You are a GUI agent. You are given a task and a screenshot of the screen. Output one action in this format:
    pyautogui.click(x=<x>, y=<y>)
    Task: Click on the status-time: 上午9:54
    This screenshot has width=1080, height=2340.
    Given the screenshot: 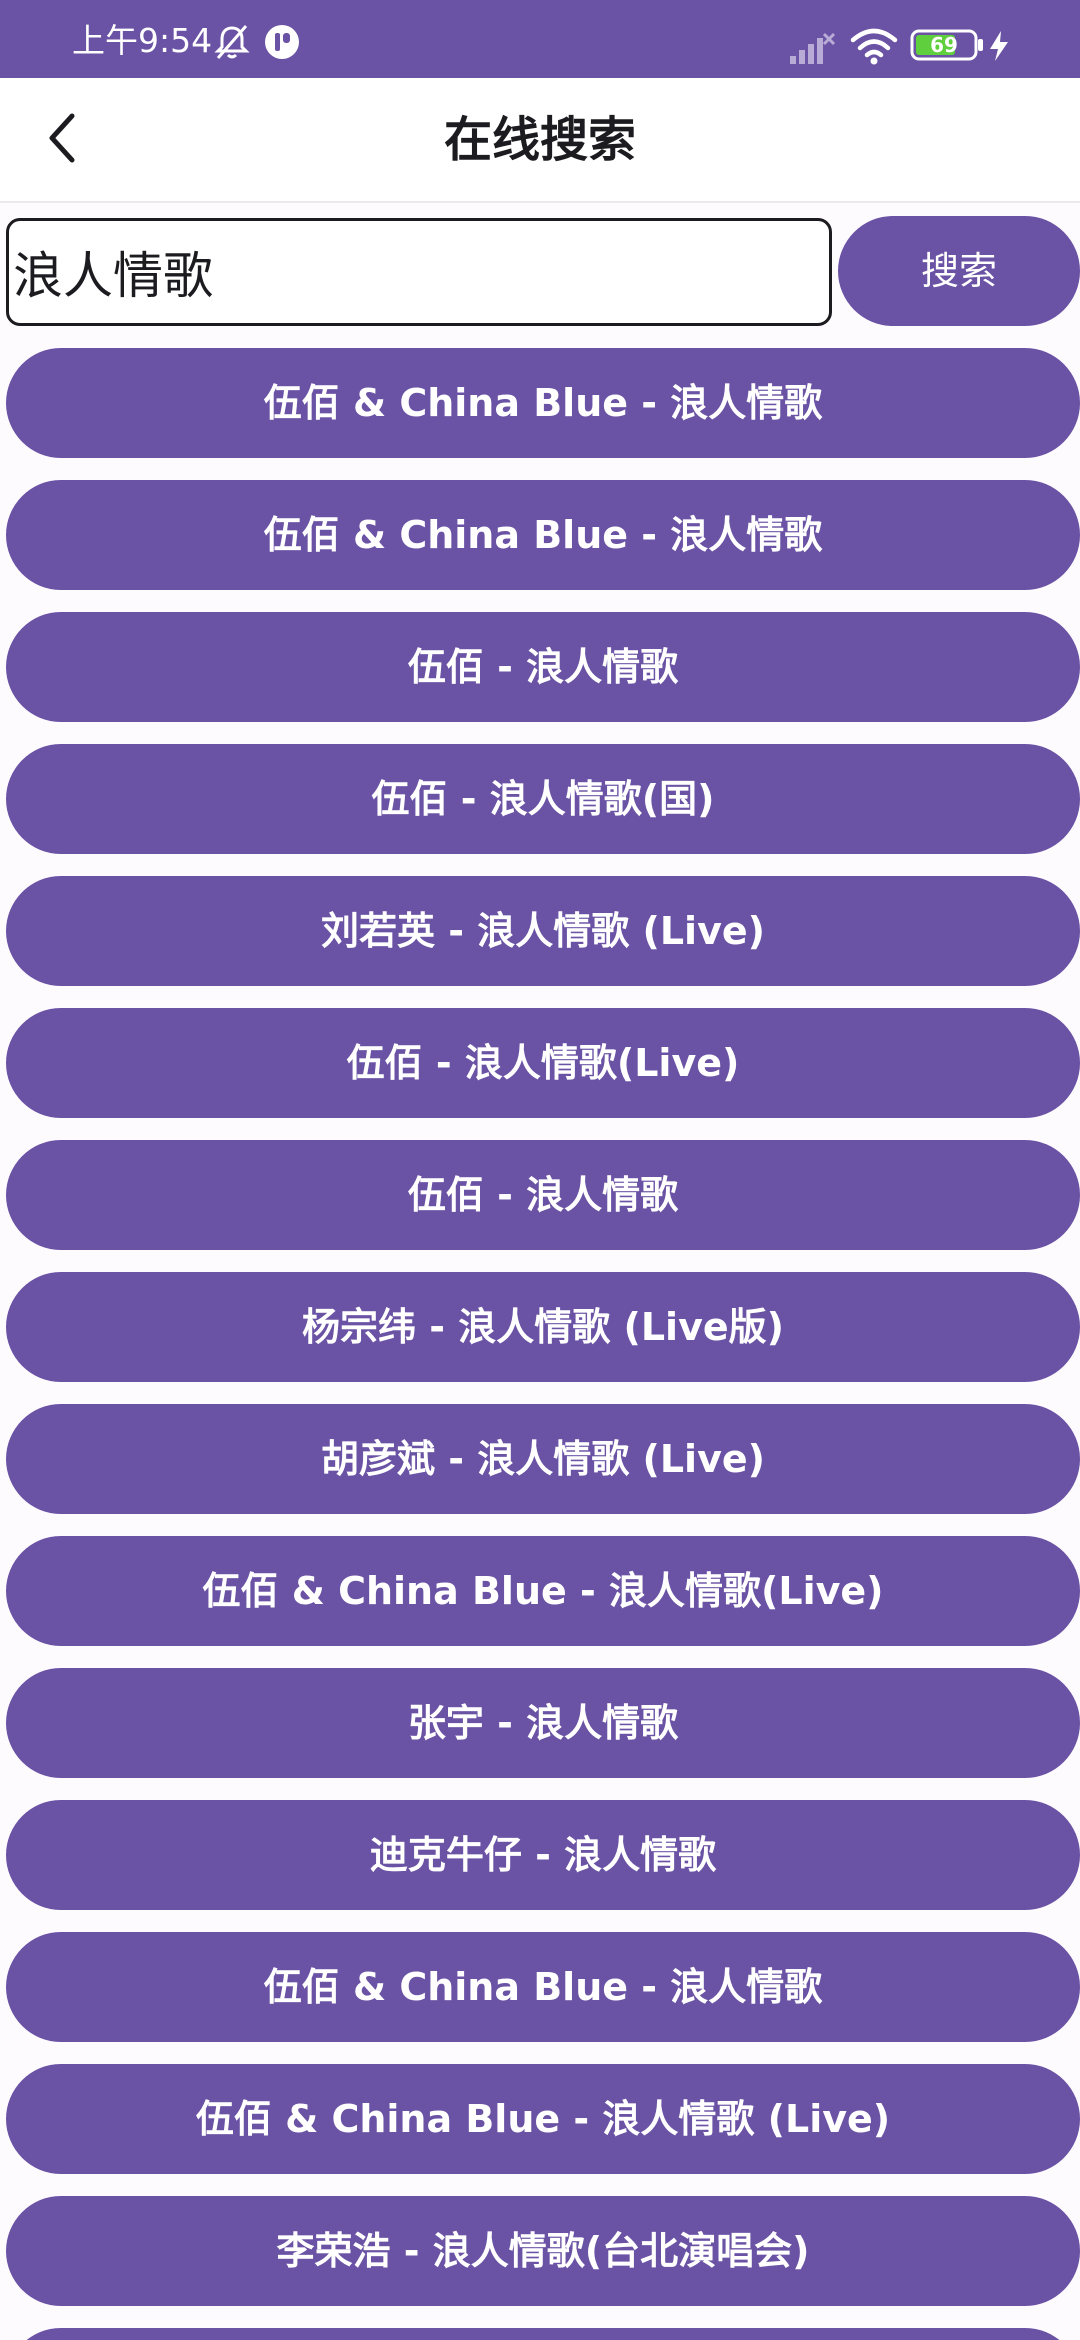 What is the action you would take?
    pyautogui.click(x=142, y=40)
    